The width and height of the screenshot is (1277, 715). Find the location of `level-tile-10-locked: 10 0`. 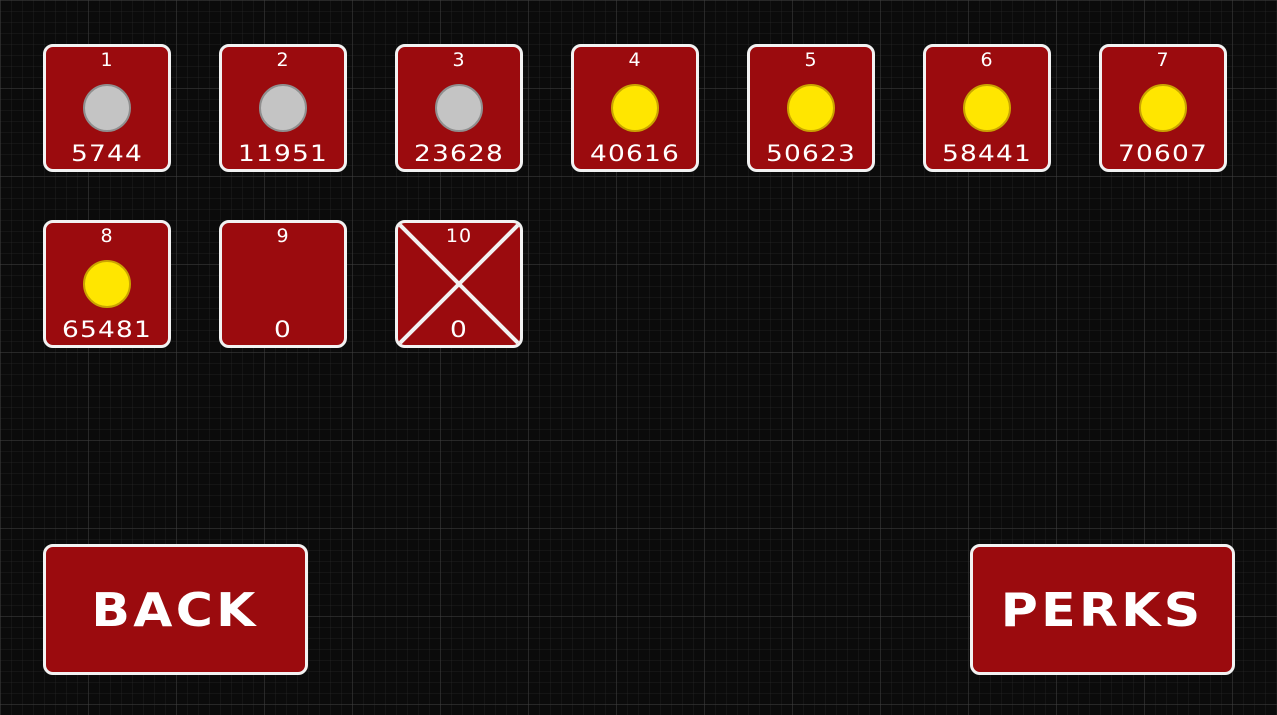

level-tile-10-locked: 10 0 is located at coordinates (459, 284).